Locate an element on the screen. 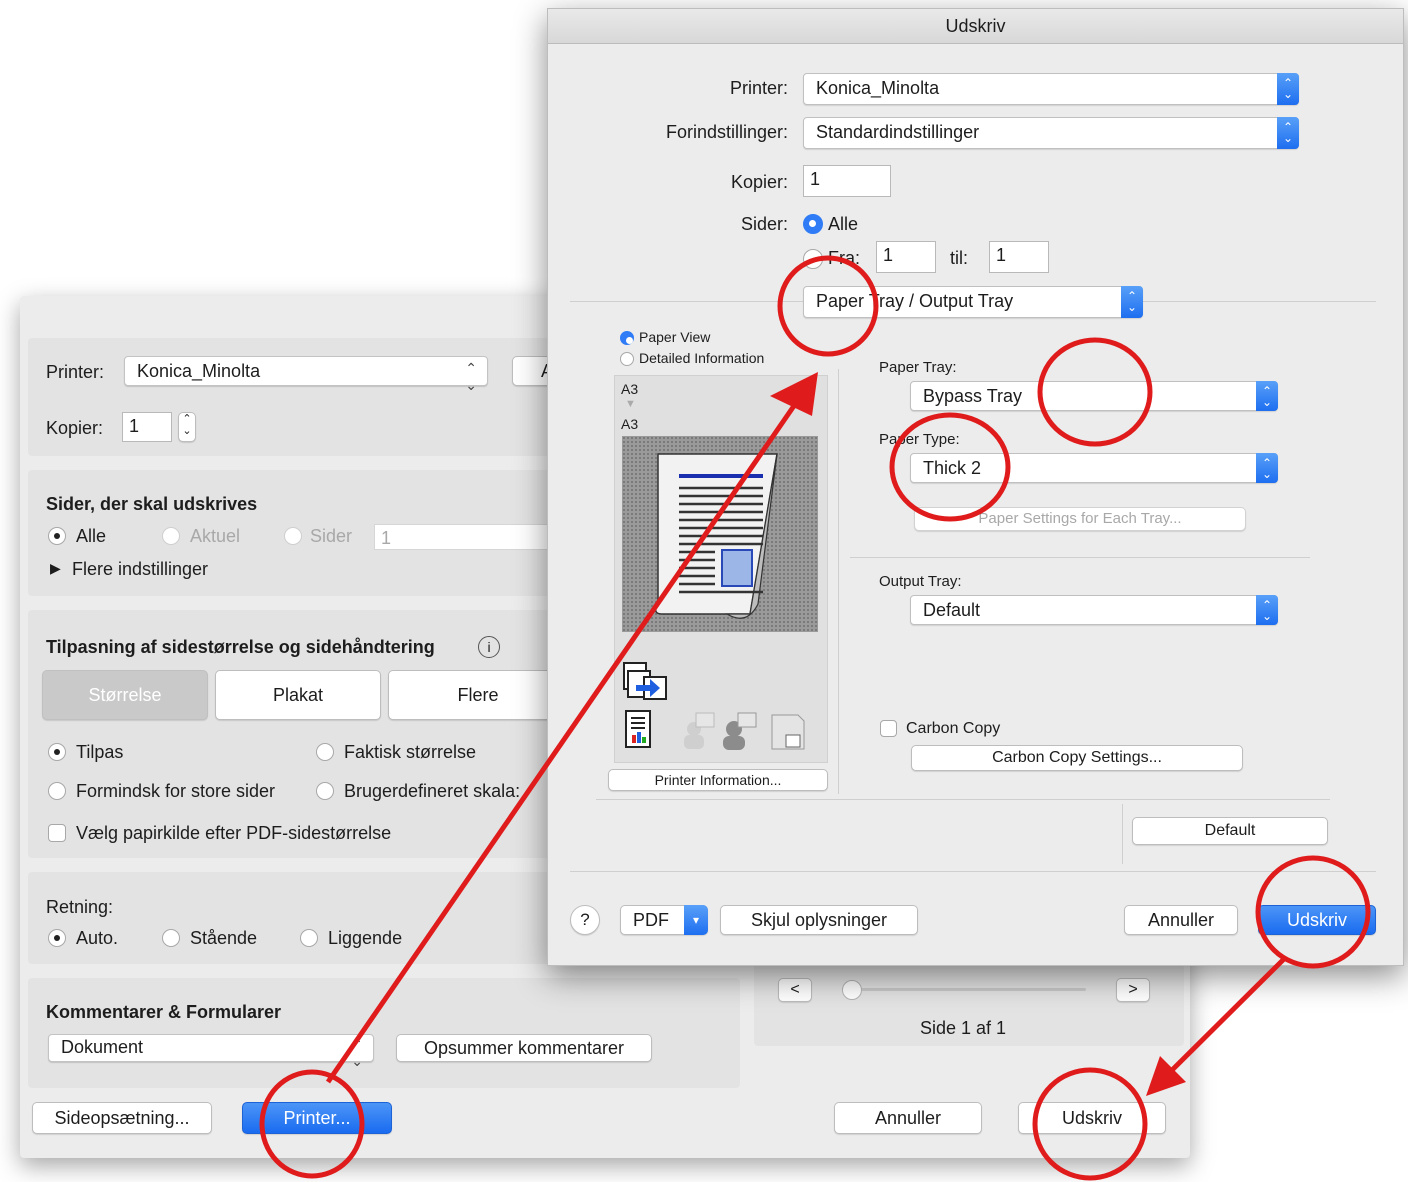 The image size is (1408, 1182). annotation-circle-print-front is located at coordinates (1313, 912).